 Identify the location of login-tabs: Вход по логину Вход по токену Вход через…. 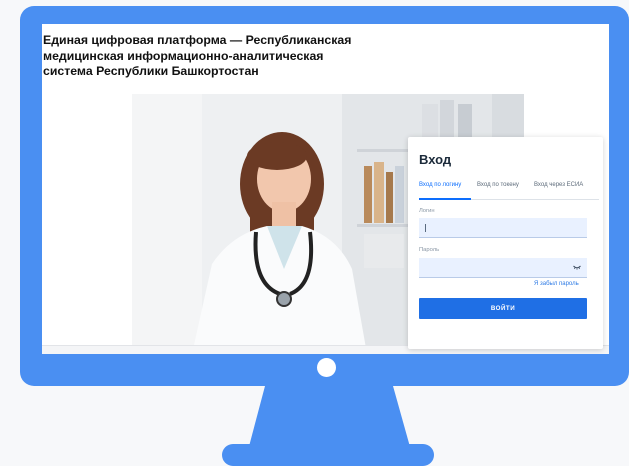
(509, 189).